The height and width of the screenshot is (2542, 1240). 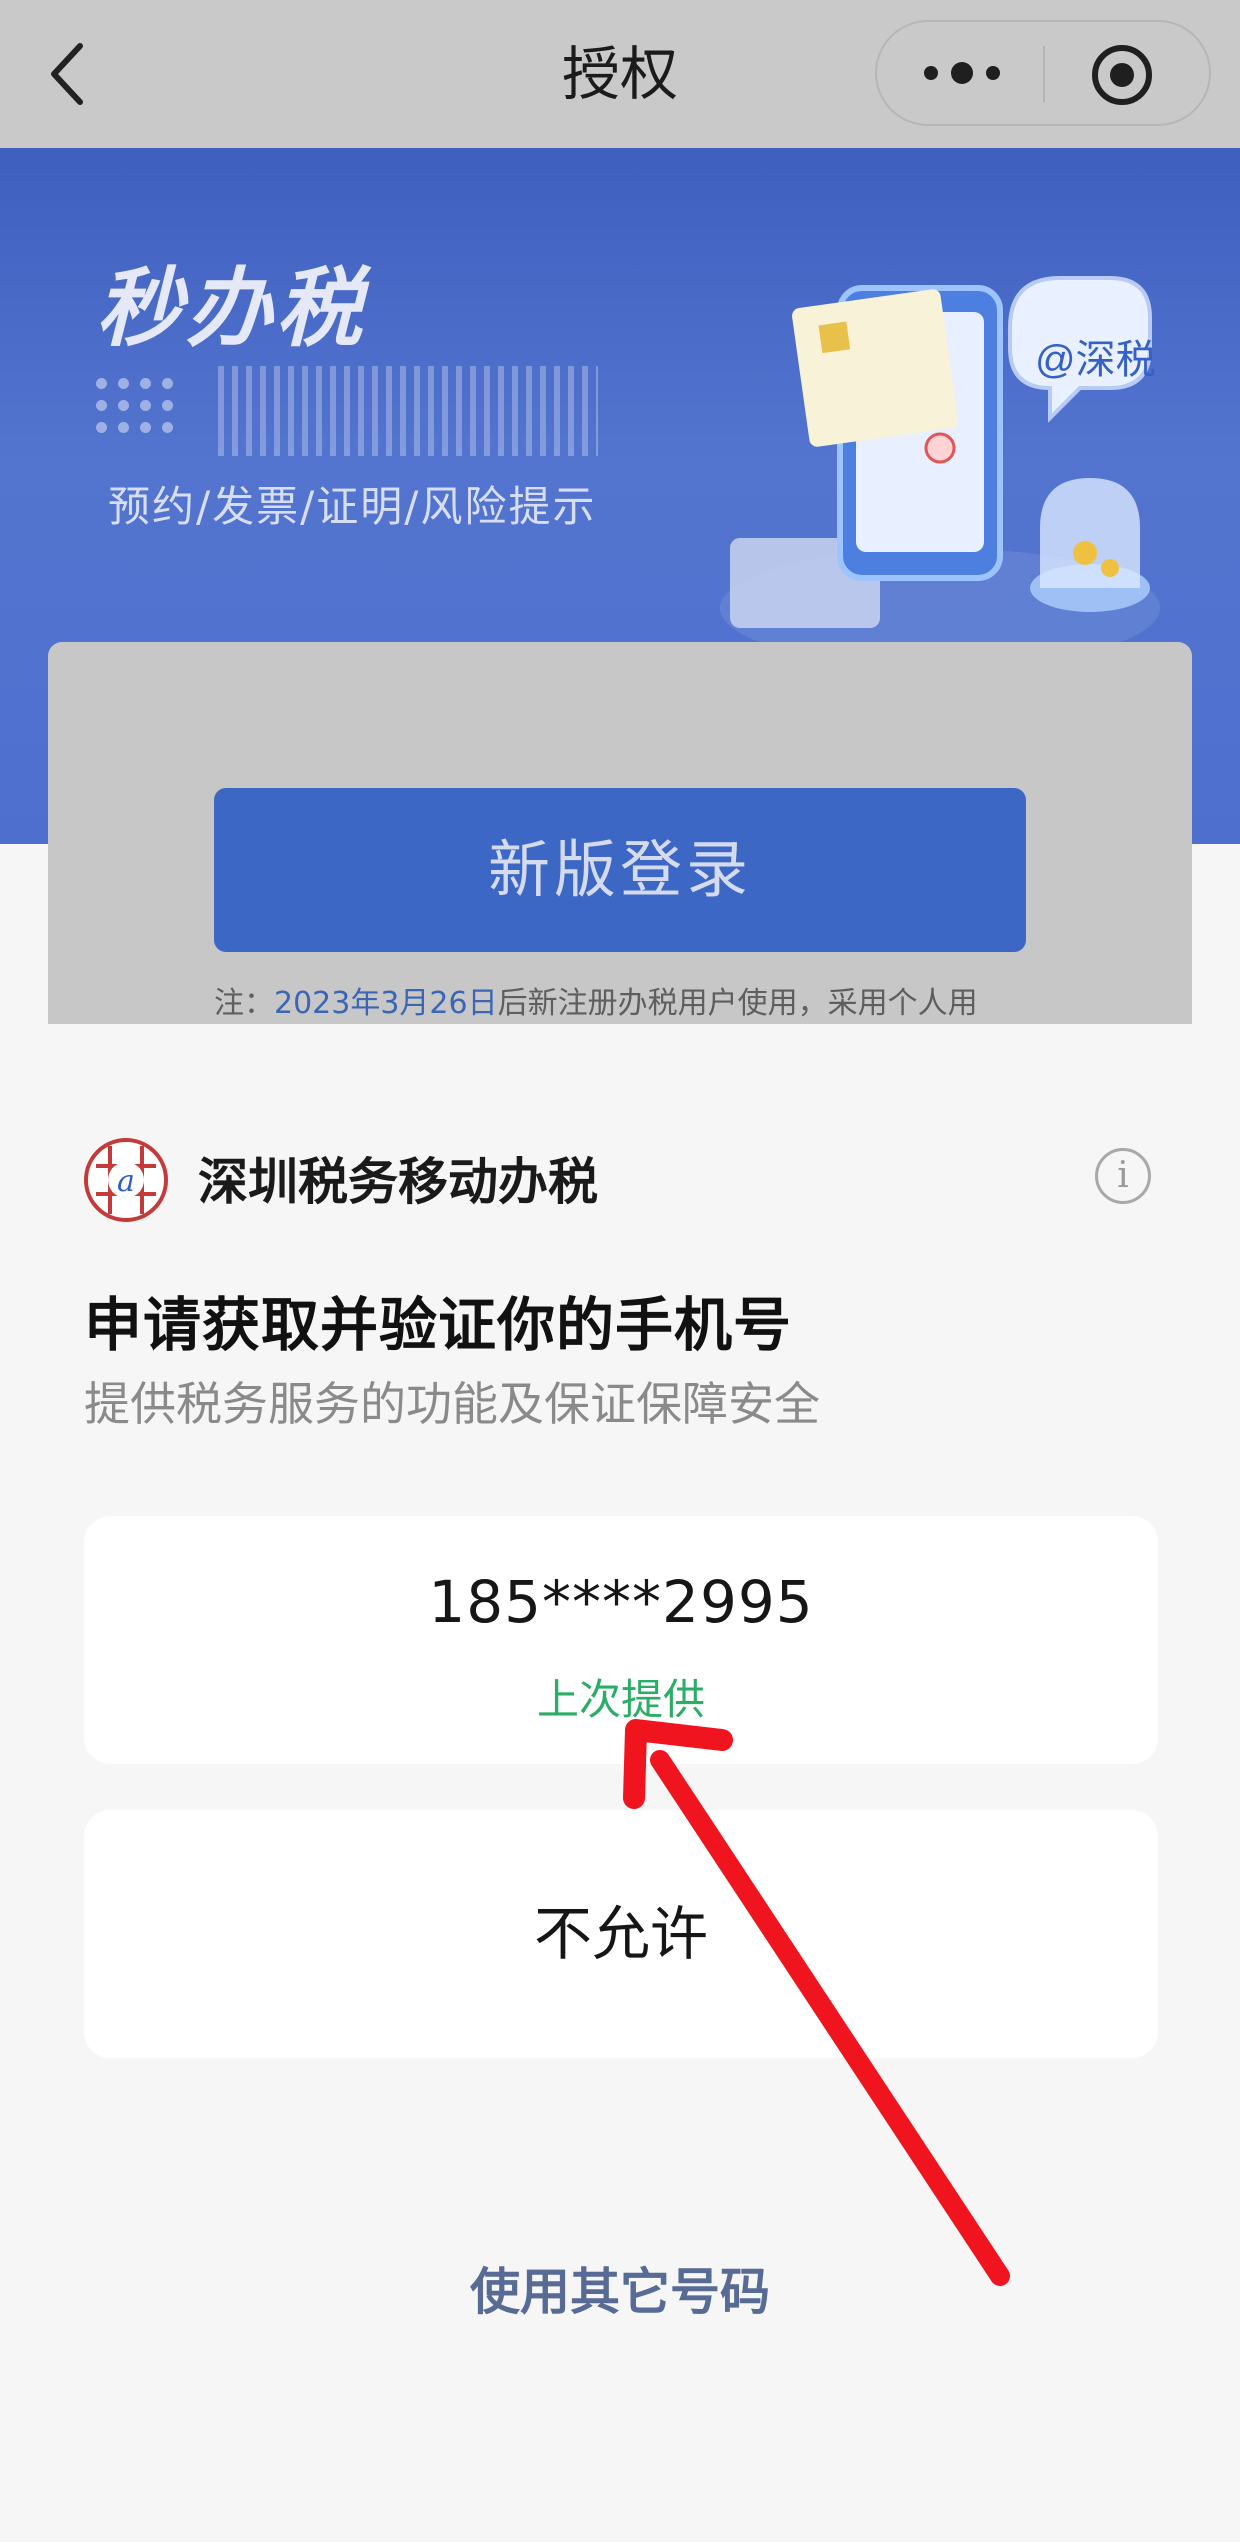 I want to click on deny-button: 不允许, so click(x=621, y=1934).